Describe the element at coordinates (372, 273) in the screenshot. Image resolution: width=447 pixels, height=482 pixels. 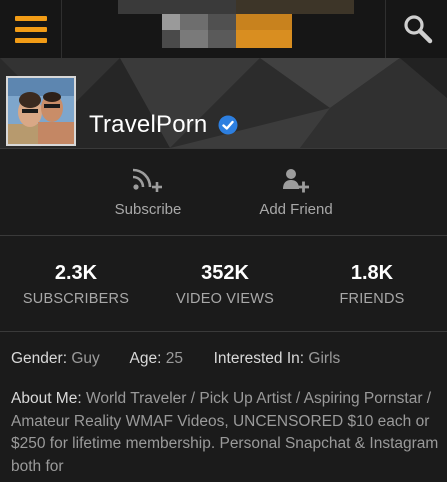
I see `stat-value: 1.8K` at that location.